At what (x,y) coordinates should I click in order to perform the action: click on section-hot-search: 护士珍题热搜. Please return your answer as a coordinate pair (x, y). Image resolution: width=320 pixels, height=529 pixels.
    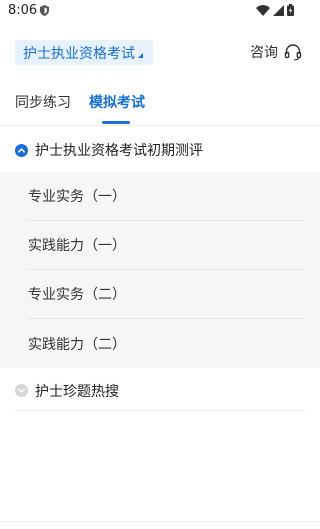
    Looking at the image, I should click on (160, 391).